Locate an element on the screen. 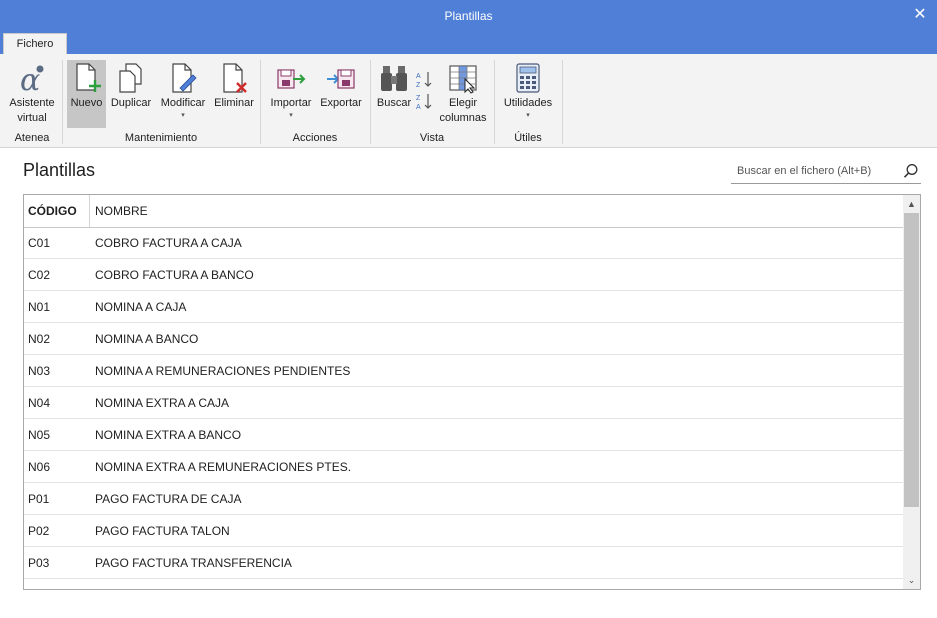 The height and width of the screenshot is (618, 937). page-title: Plantillas is located at coordinates (59, 170).